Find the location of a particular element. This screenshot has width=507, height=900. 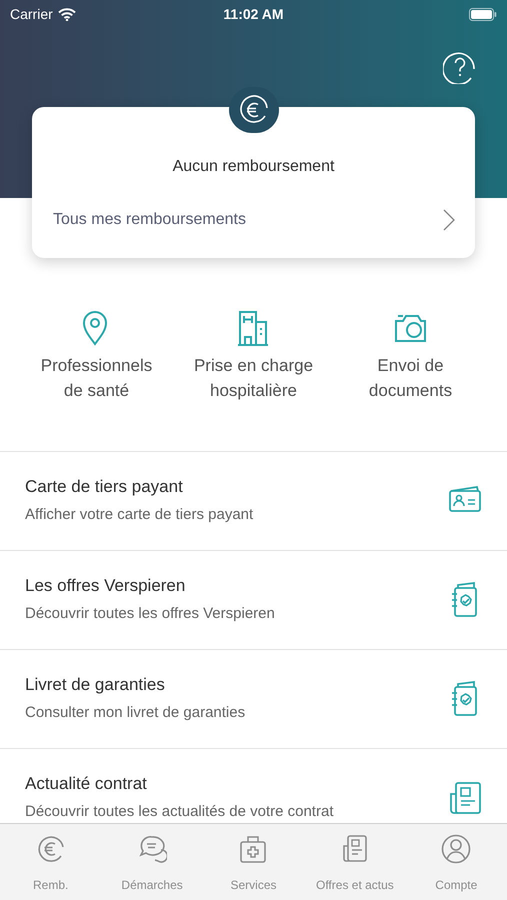

list-item: Carte de tiers payant Afficher votre carte de tiers payant is located at coordinates (253, 501).